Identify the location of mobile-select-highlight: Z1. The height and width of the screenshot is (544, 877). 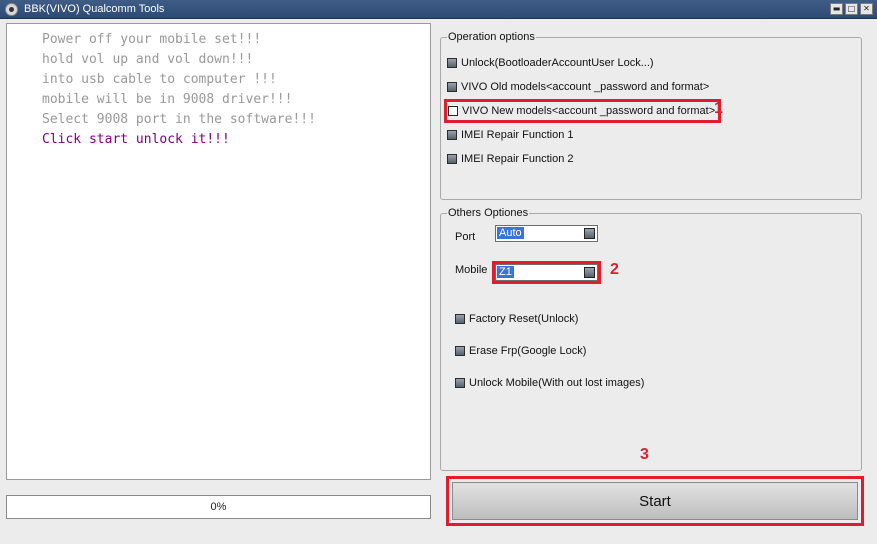
(546, 272).